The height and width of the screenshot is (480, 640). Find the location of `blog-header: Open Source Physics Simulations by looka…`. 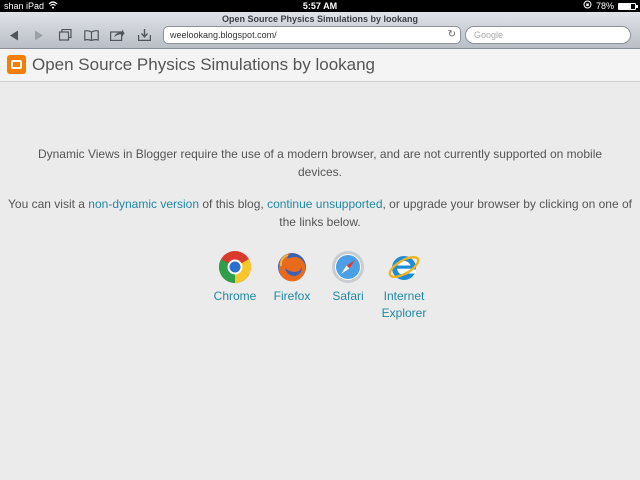

blog-header: Open Source Physics Simulations by looka… is located at coordinates (320, 65).